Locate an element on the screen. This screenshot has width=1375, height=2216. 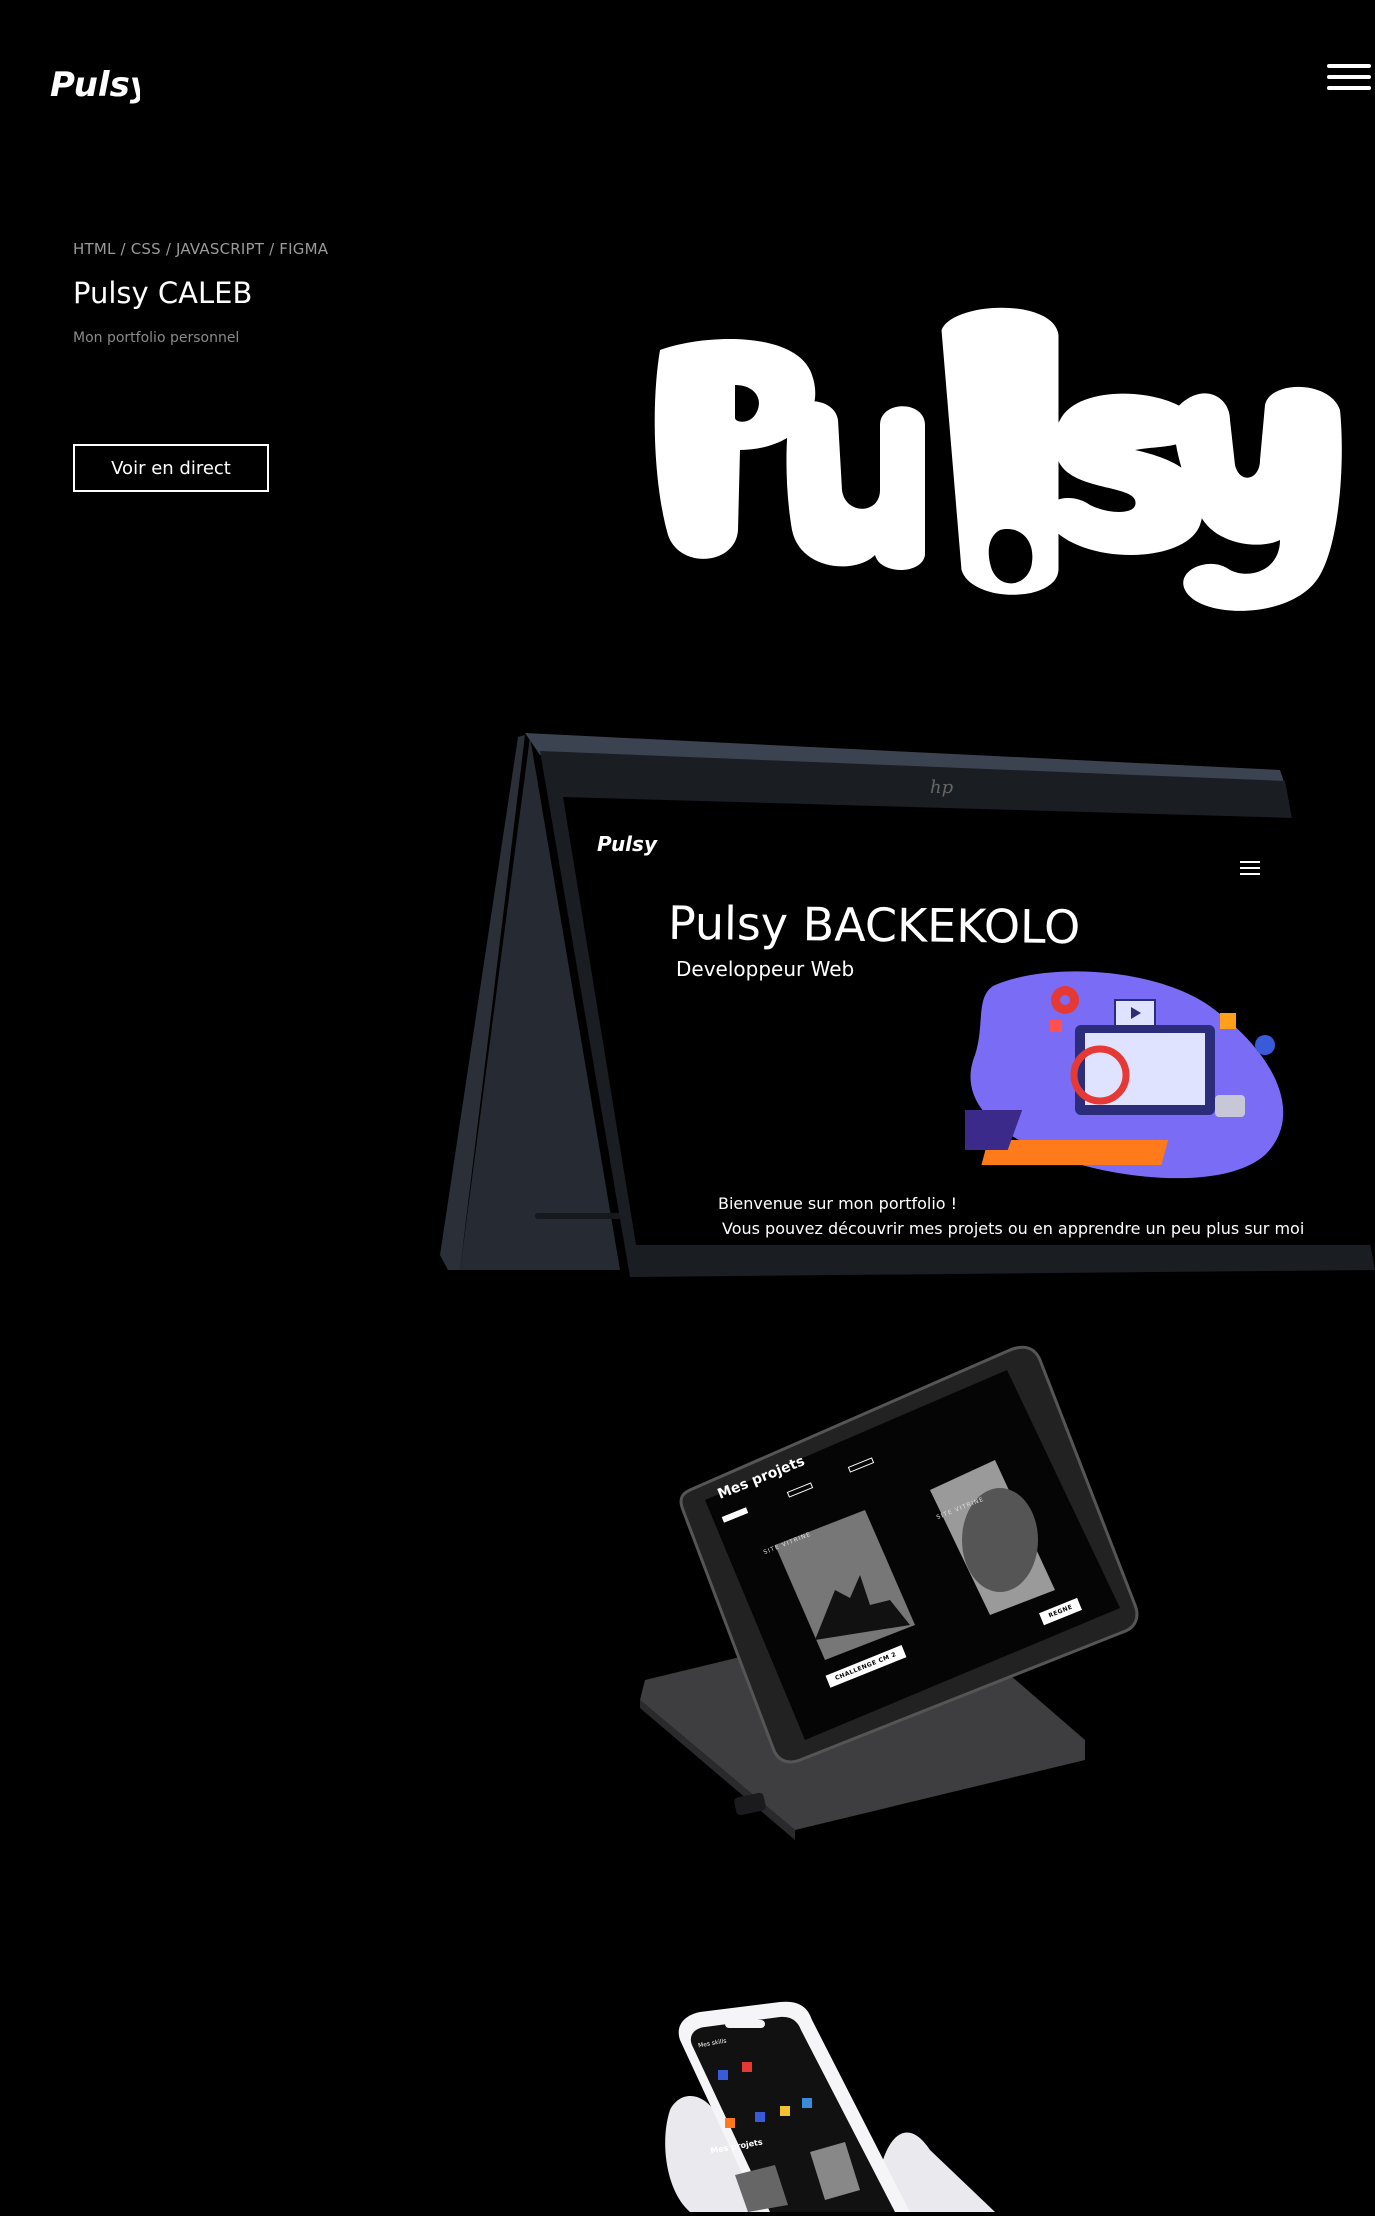
hero-logo is located at coordinates (995, 460).